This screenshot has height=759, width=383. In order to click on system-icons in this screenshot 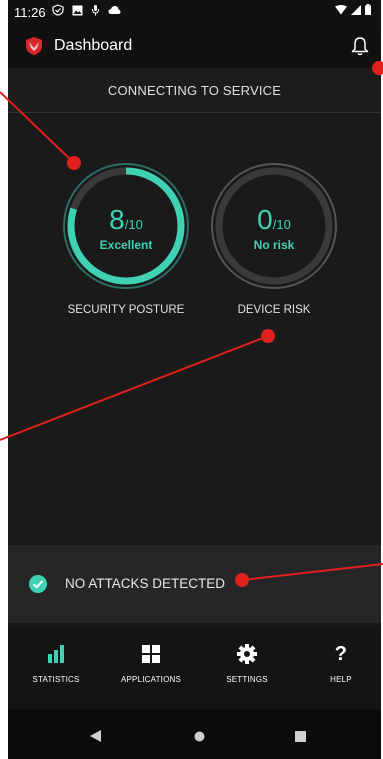, I will do `click(353, 9)`.